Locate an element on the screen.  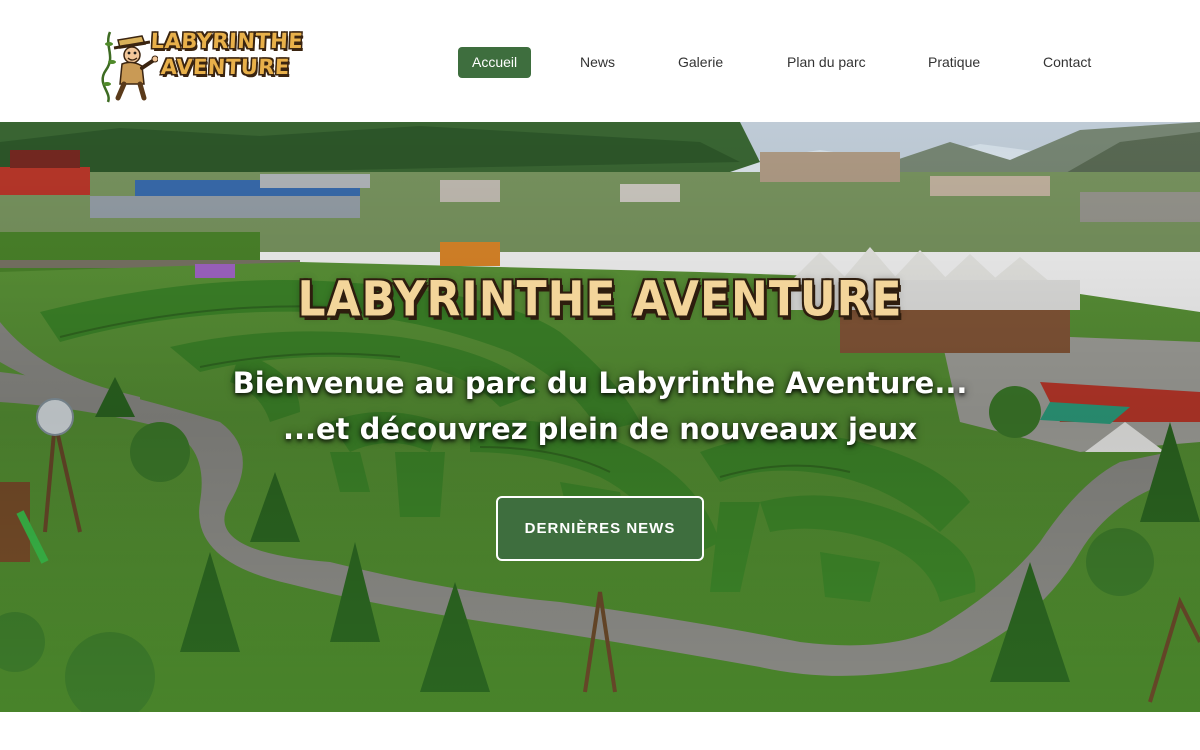
nav-news: News is located at coordinates (597, 62).